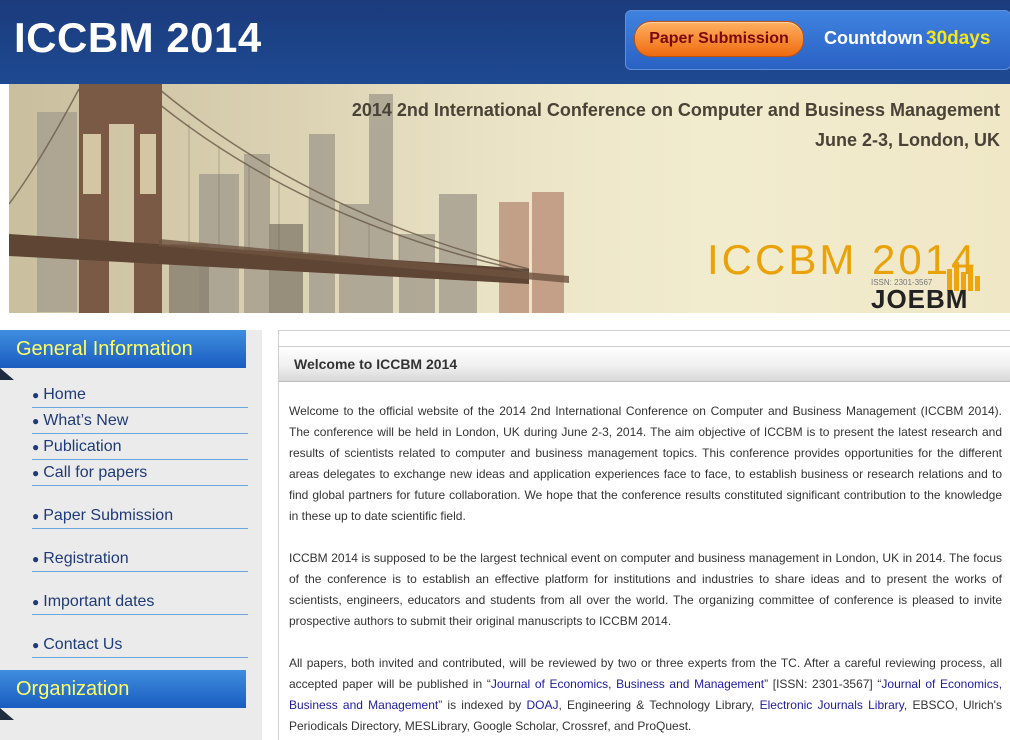 The height and width of the screenshot is (740, 1010). What do you see at coordinates (140, 559) in the screenshot?
I see `sidebar-item-registration: ● Registration` at bounding box center [140, 559].